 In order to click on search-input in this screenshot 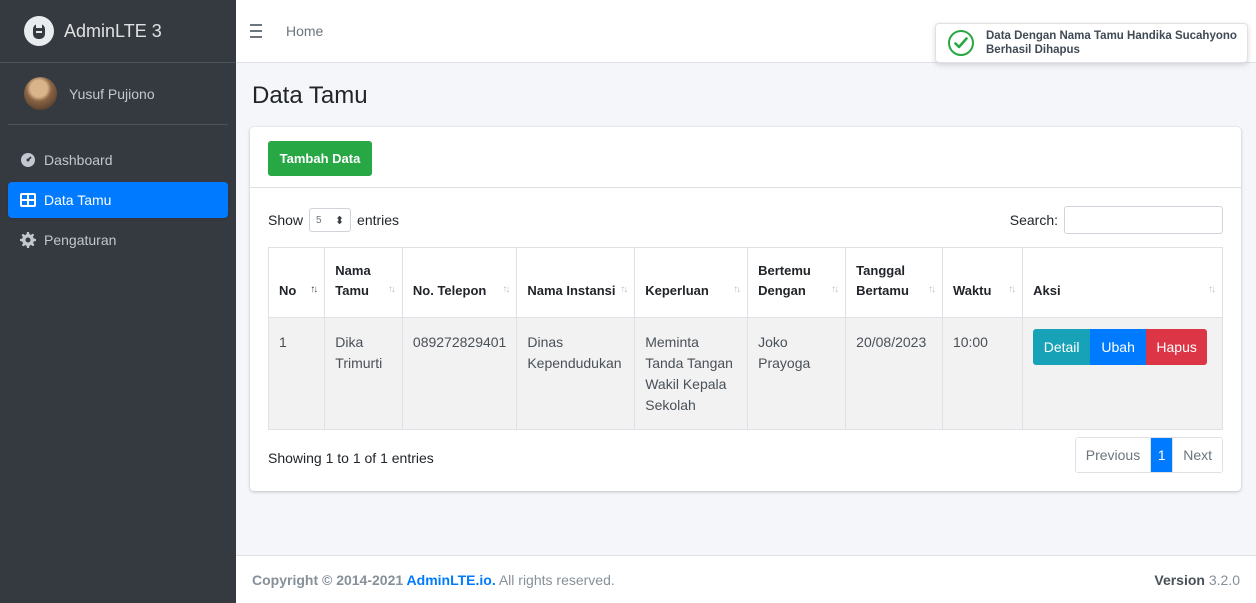, I will do `click(1143, 220)`.